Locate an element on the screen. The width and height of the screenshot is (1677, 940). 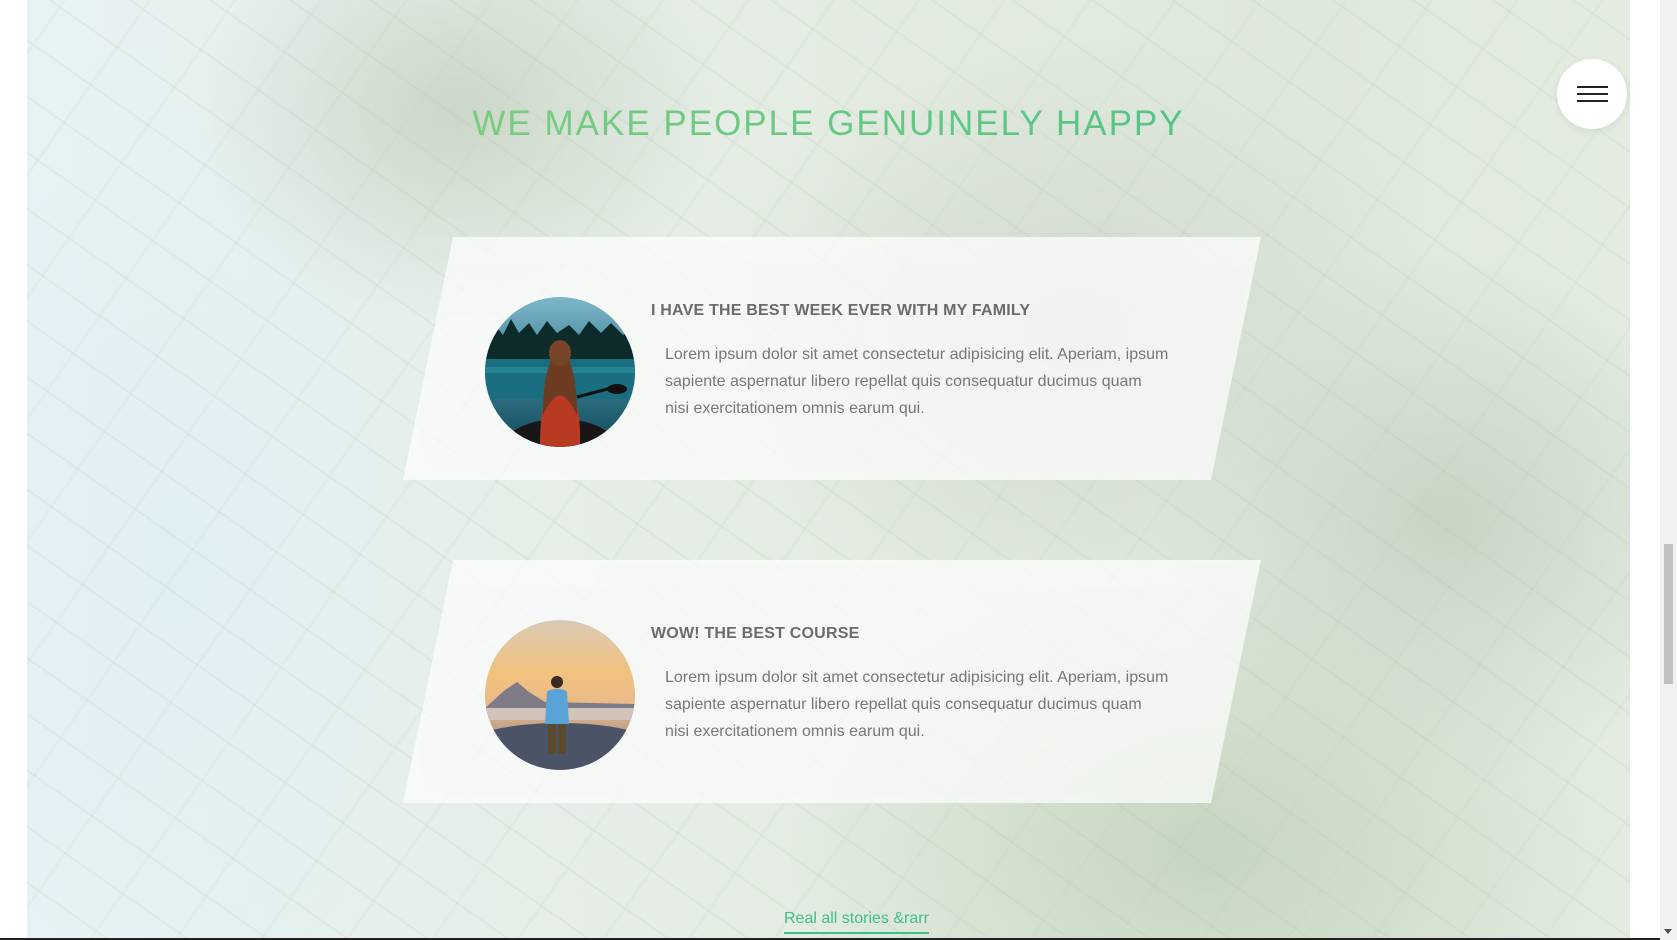
testimonial-title: WOW! THE BEST COURSE is located at coordinates (755, 633).